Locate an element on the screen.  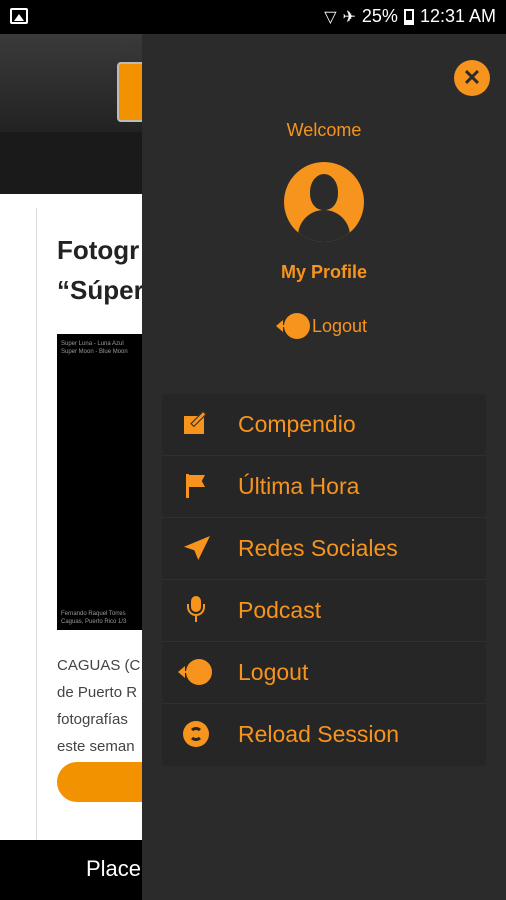
status-icons: ▽ ✈ 25% 12:31 AM is located at coordinates (410, 16).